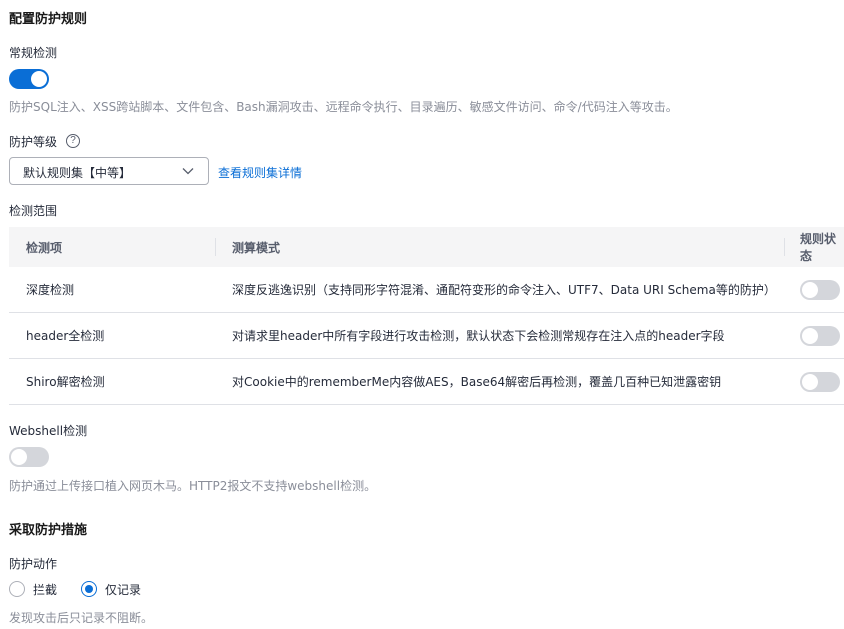  What do you see at coordinates (33, 142) in the screenshot?
I see `protection-level-label: 防护等级` at bounding box center [33, 142].